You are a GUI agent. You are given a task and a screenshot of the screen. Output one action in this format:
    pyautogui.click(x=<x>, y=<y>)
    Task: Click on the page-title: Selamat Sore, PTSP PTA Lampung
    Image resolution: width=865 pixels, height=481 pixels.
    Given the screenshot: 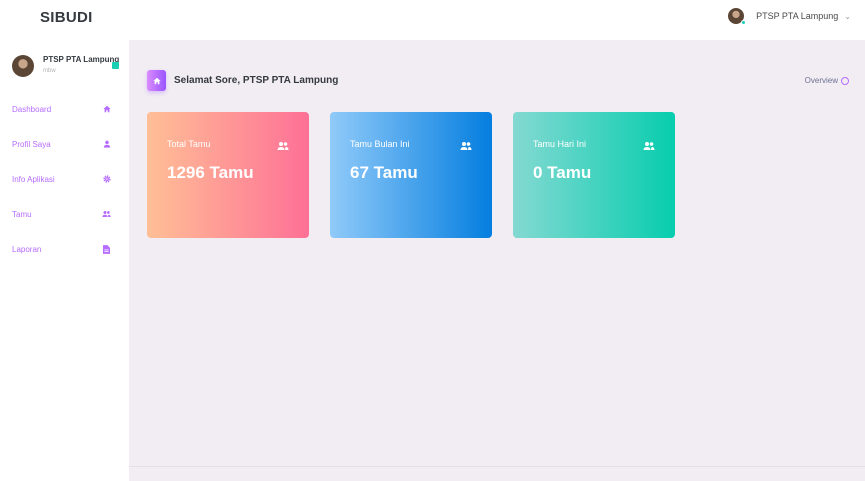 What is the action you would take?
    pyautogui.click(x=256, y=80)
    